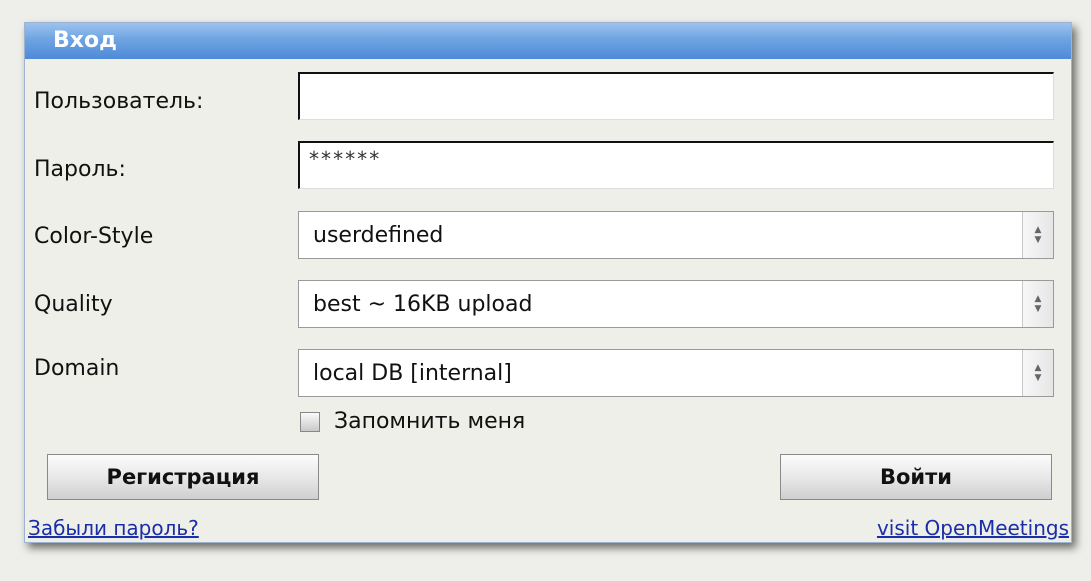 The height and width of the screenshot is (581, 1091). What do you see at coordinates (80, 169) in the screenshot?
I see `password-label: Пароль:` at bounding box center [80, 169].